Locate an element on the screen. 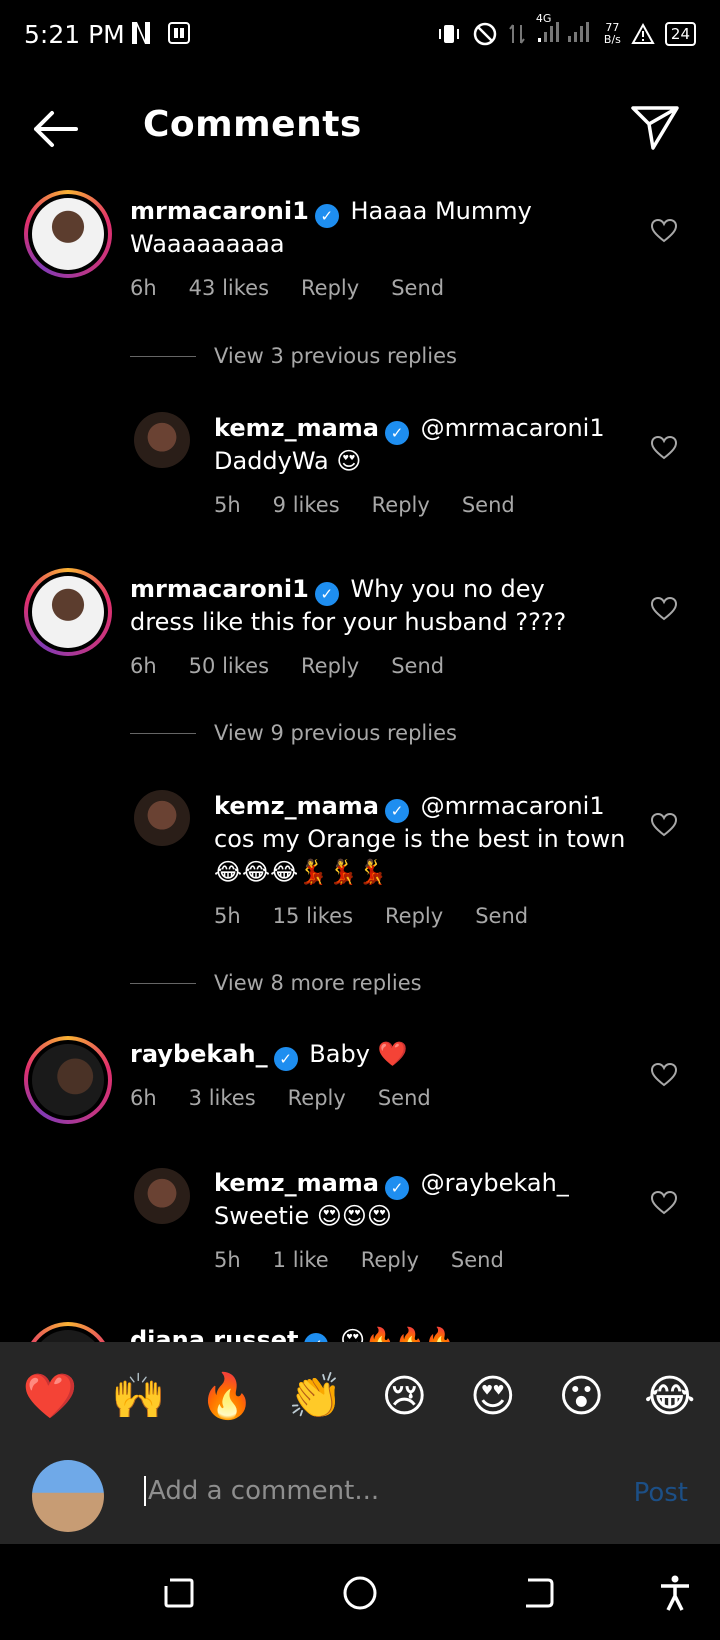 Image resolution: width=720 pixels, height=1640 pixels. reply-text: kemz_mama ✓ @mrmacaroni1 DaddyWa 😍 is located at coordinates (409, 444).